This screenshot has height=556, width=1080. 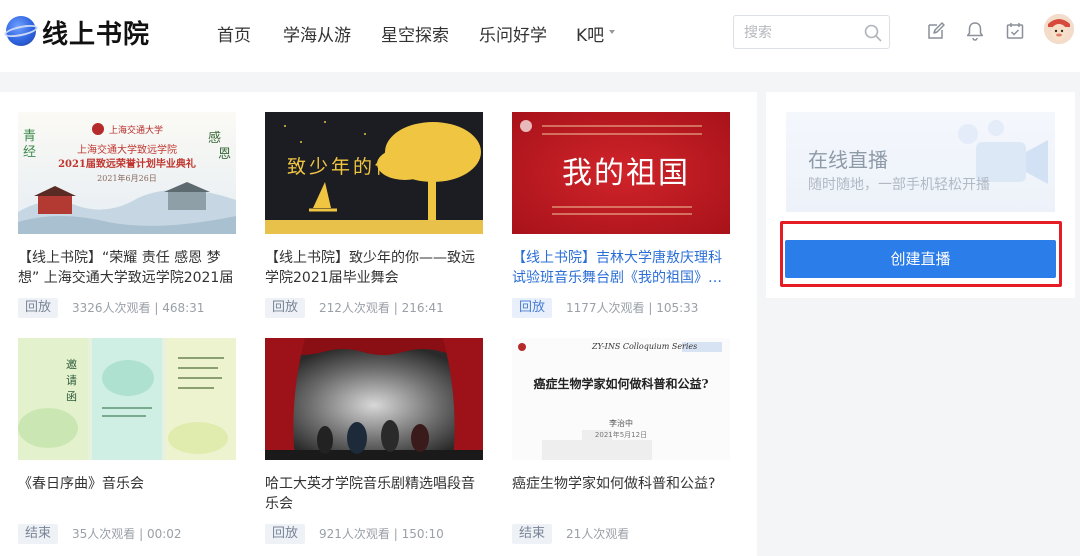 What do you see at coordinates (127, 399) in the screenshot?
I see `video-thumbnail: 邀 请 函` at bounding box center [127, 399].